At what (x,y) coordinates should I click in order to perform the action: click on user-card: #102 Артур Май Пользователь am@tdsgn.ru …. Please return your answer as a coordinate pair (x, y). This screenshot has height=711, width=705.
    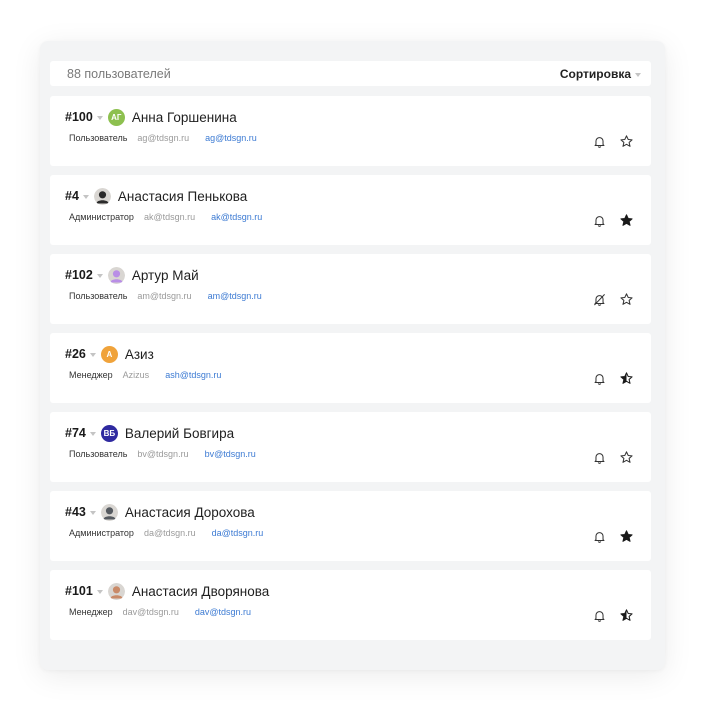
    Looking at the image, I should click on (350, 289).